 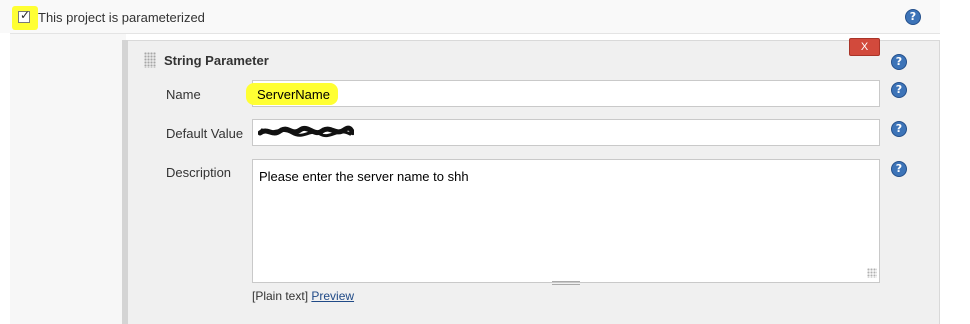 I want to click on delete-parameter-button: X, so click(x=864, y=47).